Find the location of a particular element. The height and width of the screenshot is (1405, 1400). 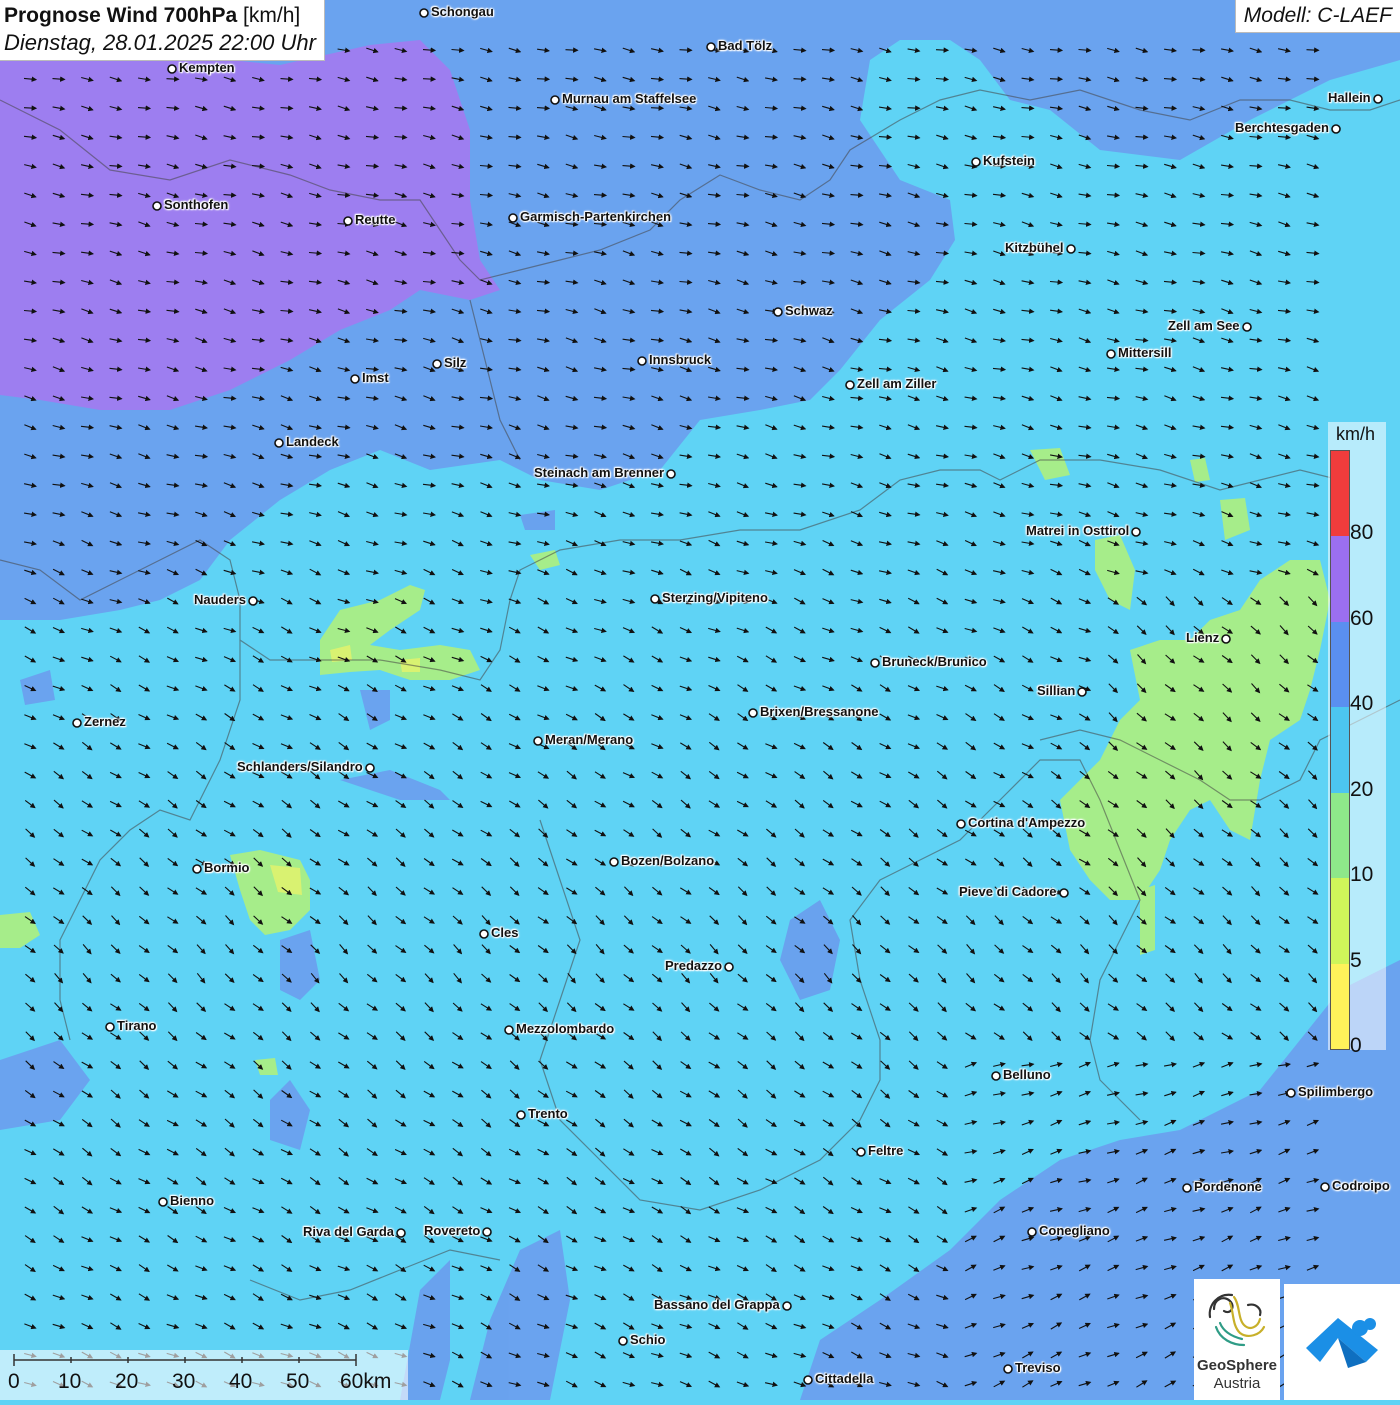

city-label: Riva del Garda is located at coordinates (349, 1231).